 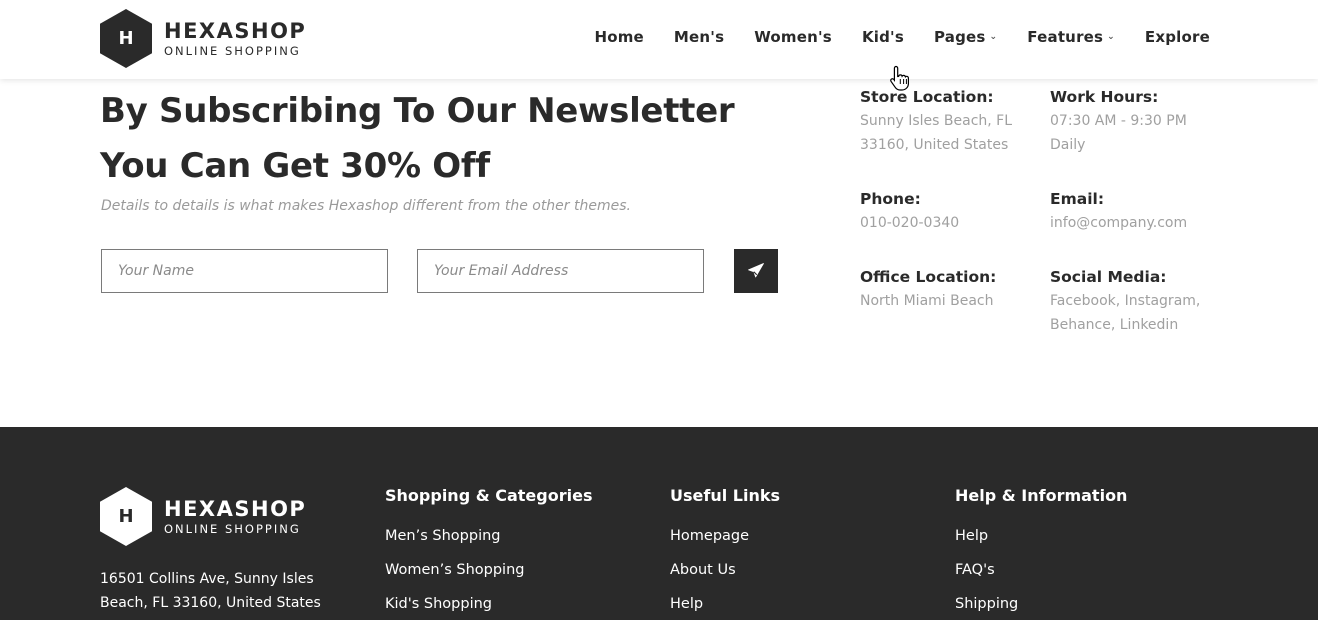 What do you see at coordinates (489, 495) in the screenshot?
I see `footer-column-title: Shopping & Categories` at bounding box center [489, 495].